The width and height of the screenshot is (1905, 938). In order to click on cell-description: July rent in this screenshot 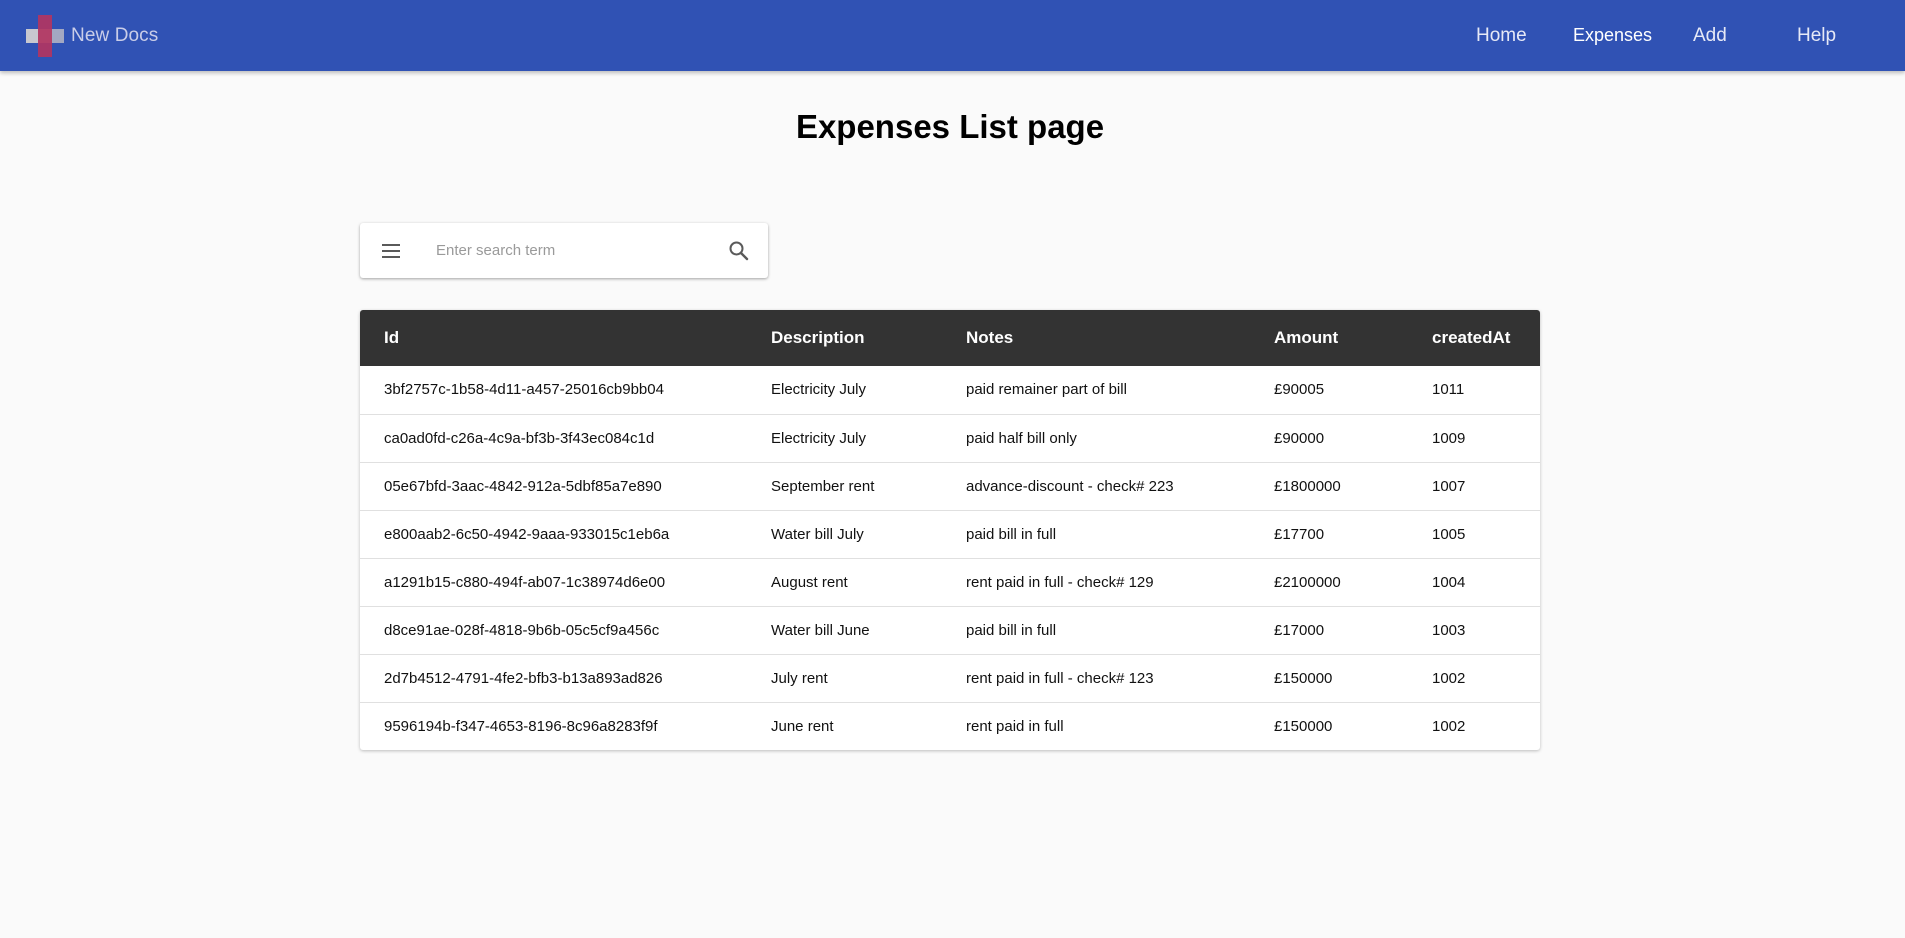, I will do `click(799, 678)`.